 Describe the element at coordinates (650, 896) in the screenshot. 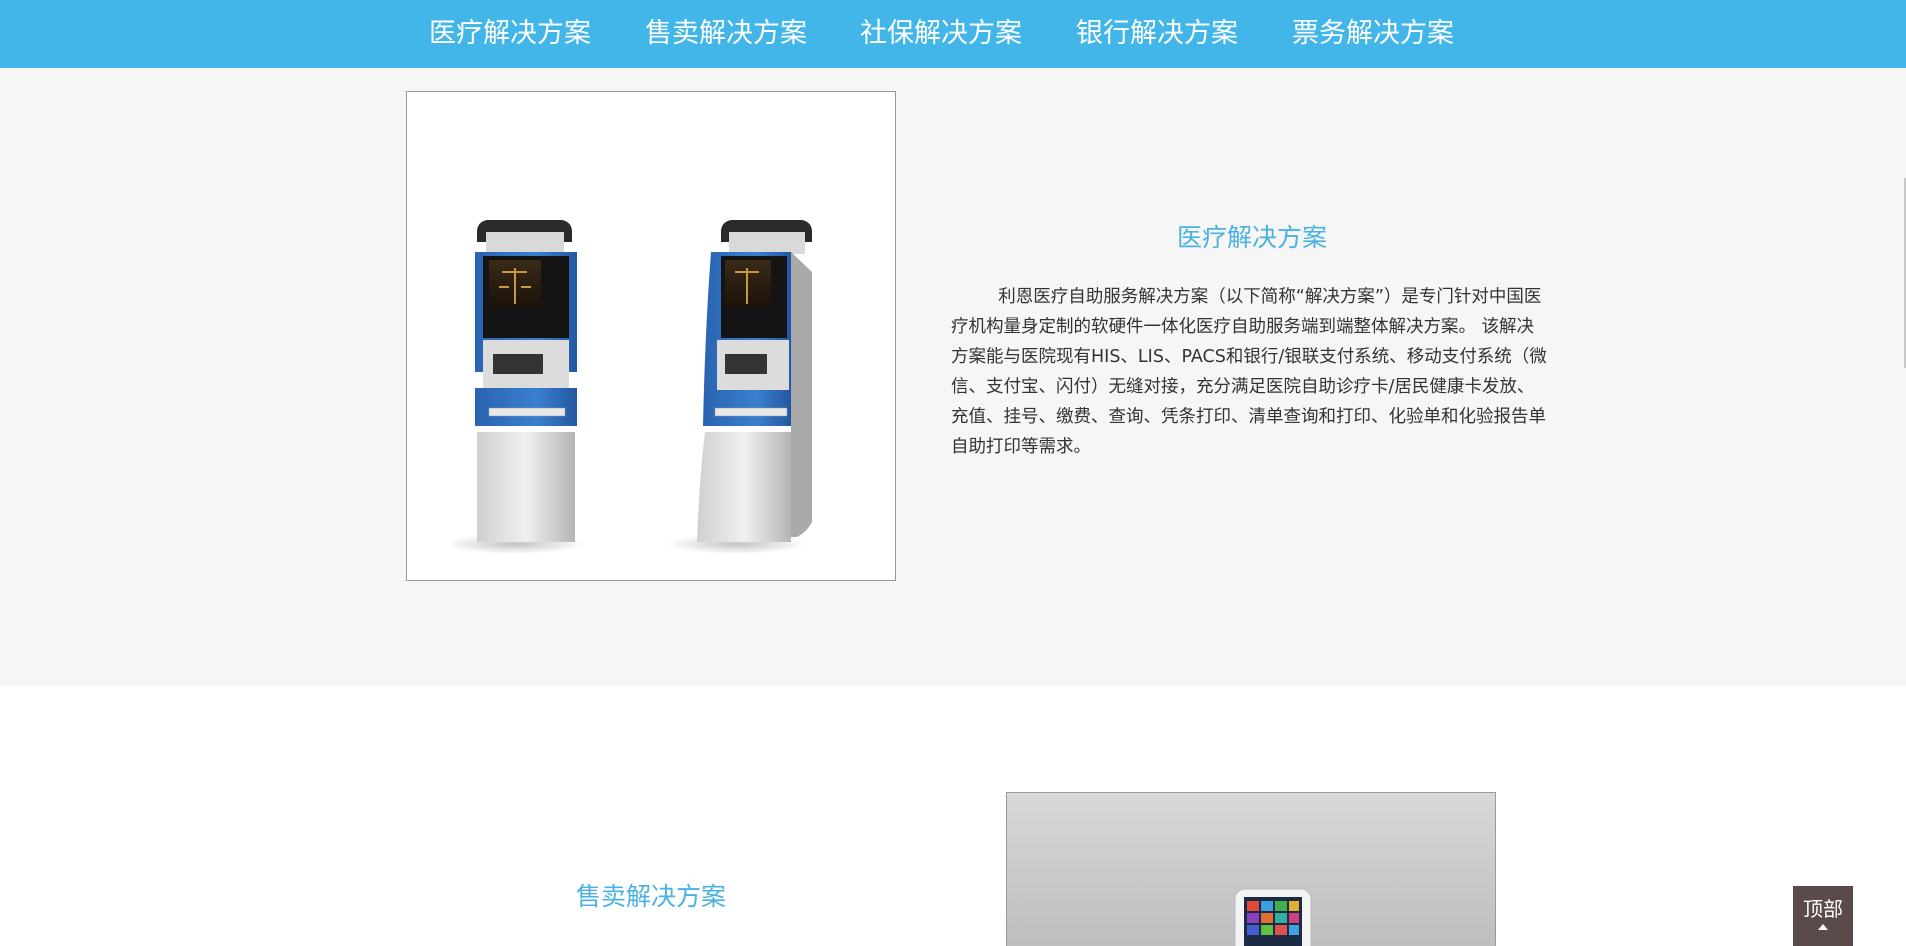

I see `vending-section-title: 售卖解决方案` at that location.